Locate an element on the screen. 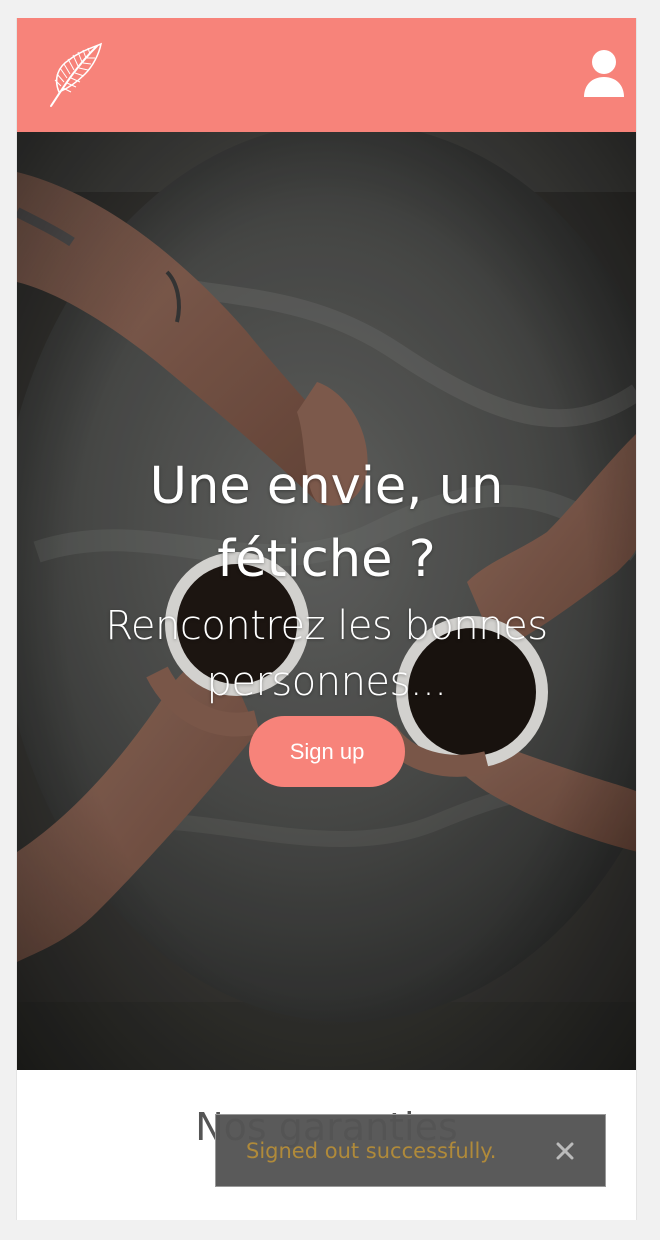 The width and height of the screenshot is (660, 1240). flash-notification: Signed out successfully. is located at coordinates (410, 1150).